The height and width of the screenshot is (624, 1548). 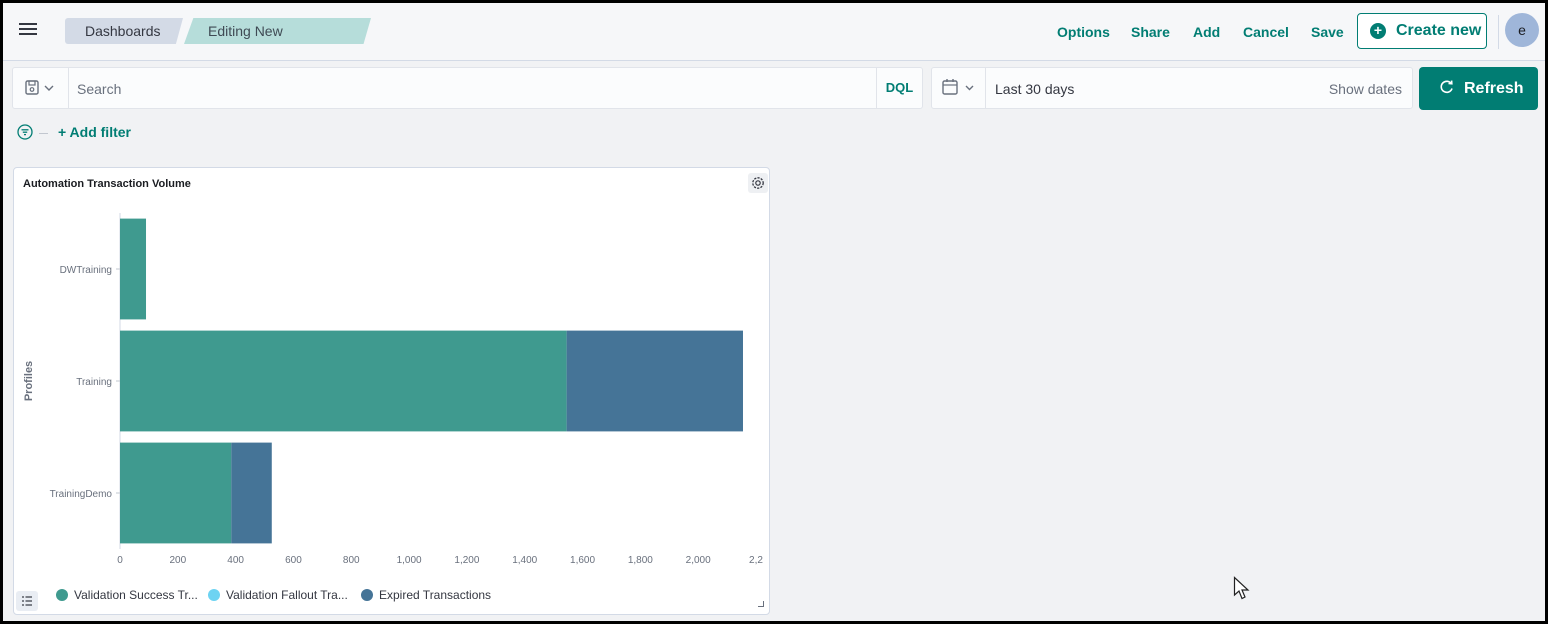 What do you see at coordinates (409, 560) in the screenshot?
I see `x-tick-label: 1,000` at bounding box center [409, 560].